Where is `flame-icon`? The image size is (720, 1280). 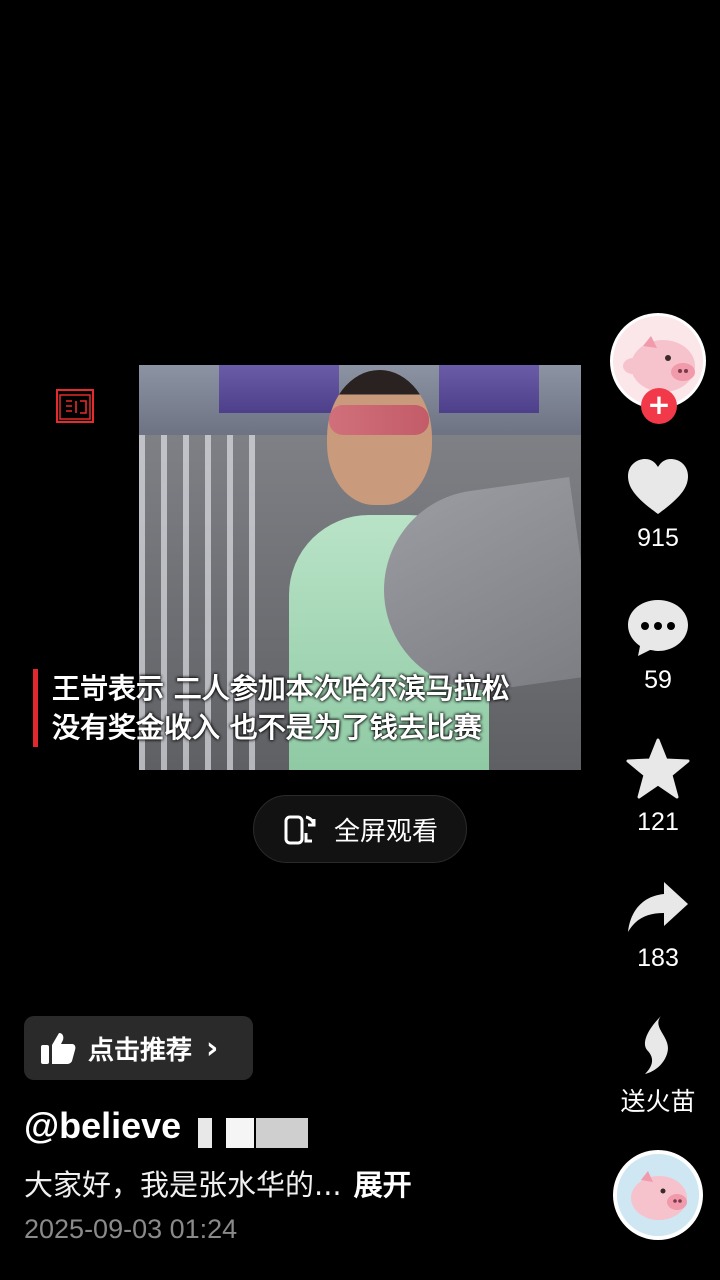 flame-icon is located at coordinates (656, 1045).